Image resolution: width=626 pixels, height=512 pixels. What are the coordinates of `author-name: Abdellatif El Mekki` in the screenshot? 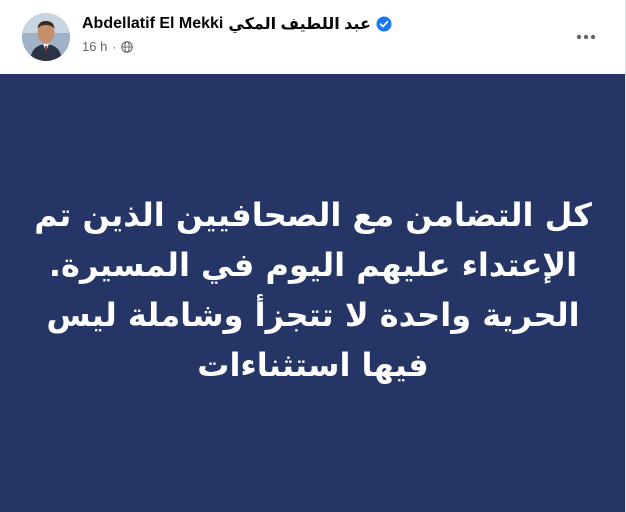 It's located at (152, 24).